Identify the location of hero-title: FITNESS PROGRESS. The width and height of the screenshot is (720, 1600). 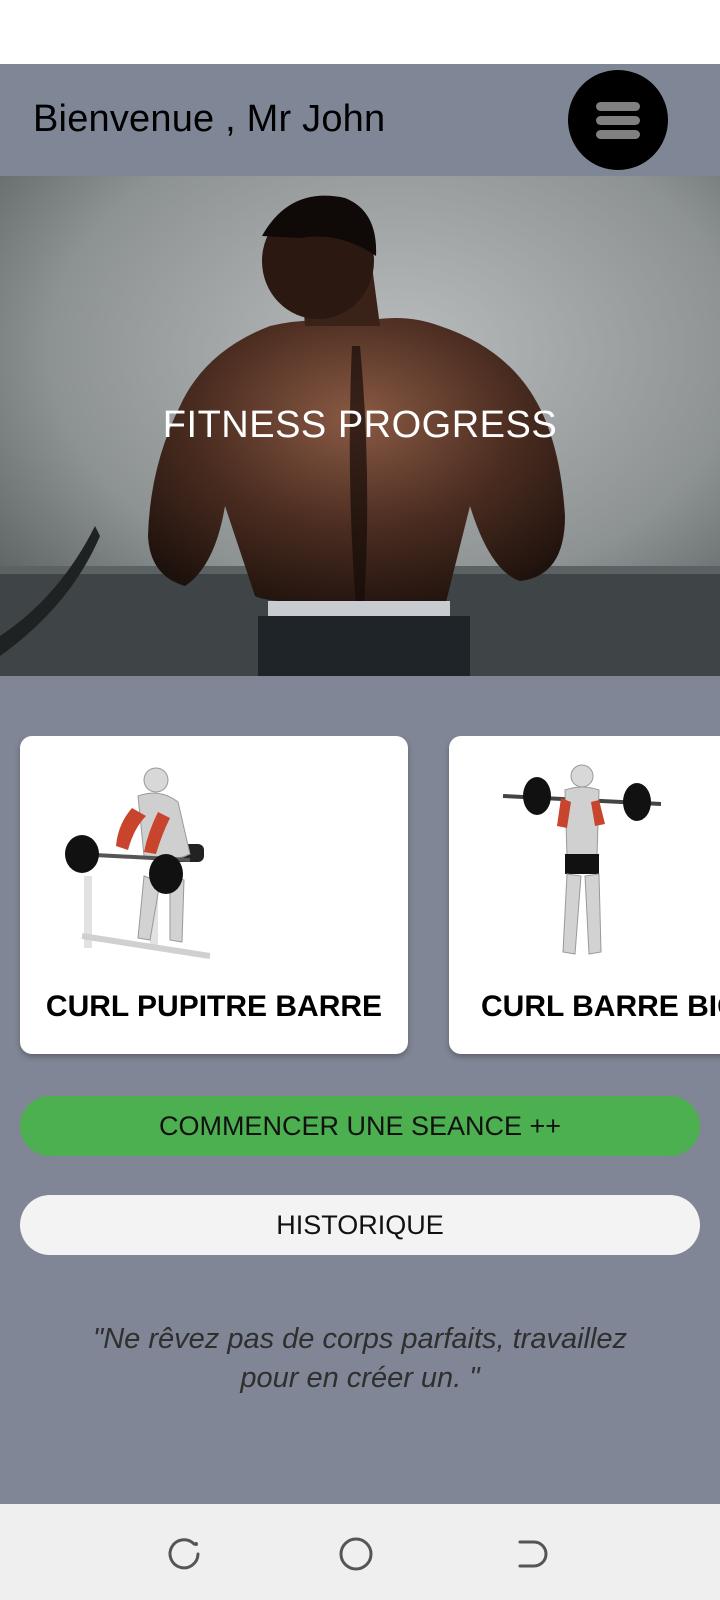
(360, 425).